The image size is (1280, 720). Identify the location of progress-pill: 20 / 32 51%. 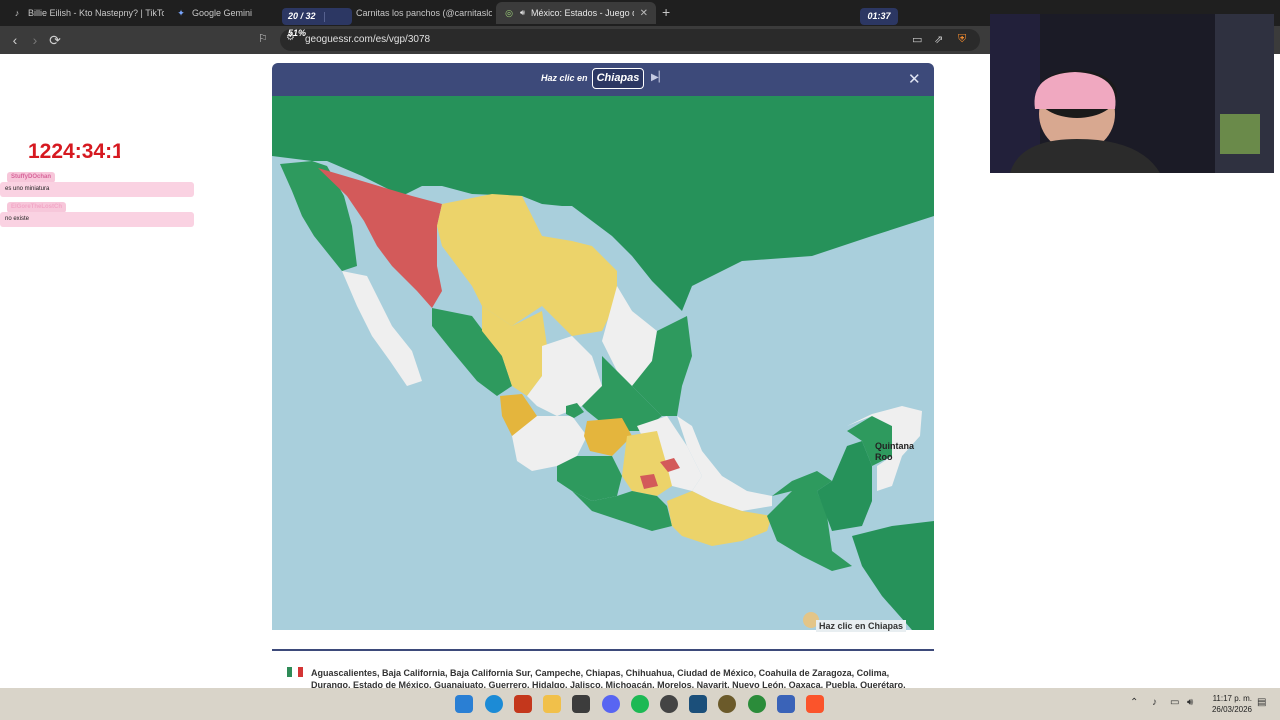
(317, 23).